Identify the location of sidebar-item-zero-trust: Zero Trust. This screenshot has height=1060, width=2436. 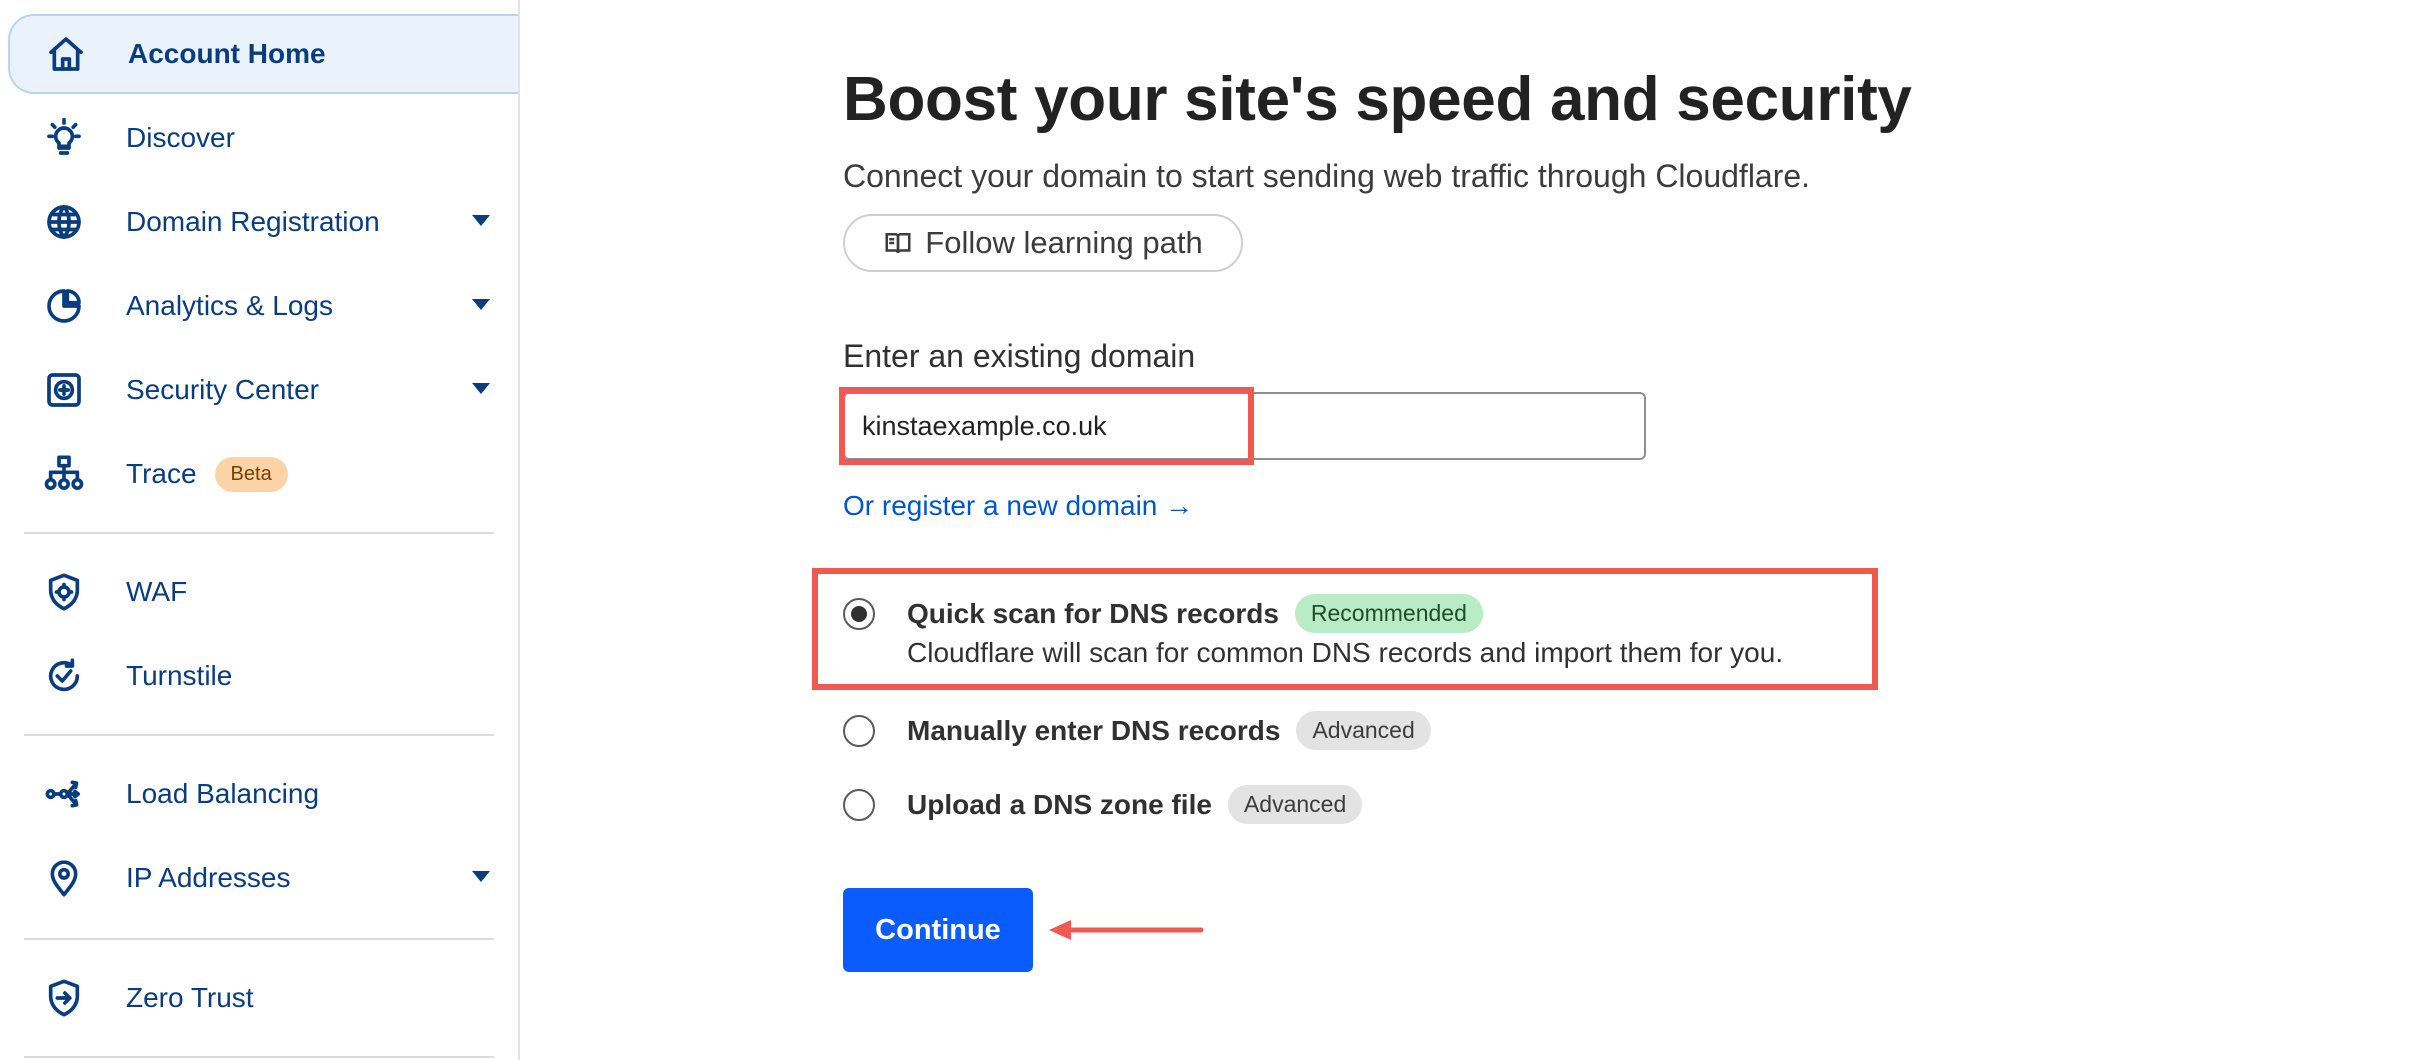
(263, 998).